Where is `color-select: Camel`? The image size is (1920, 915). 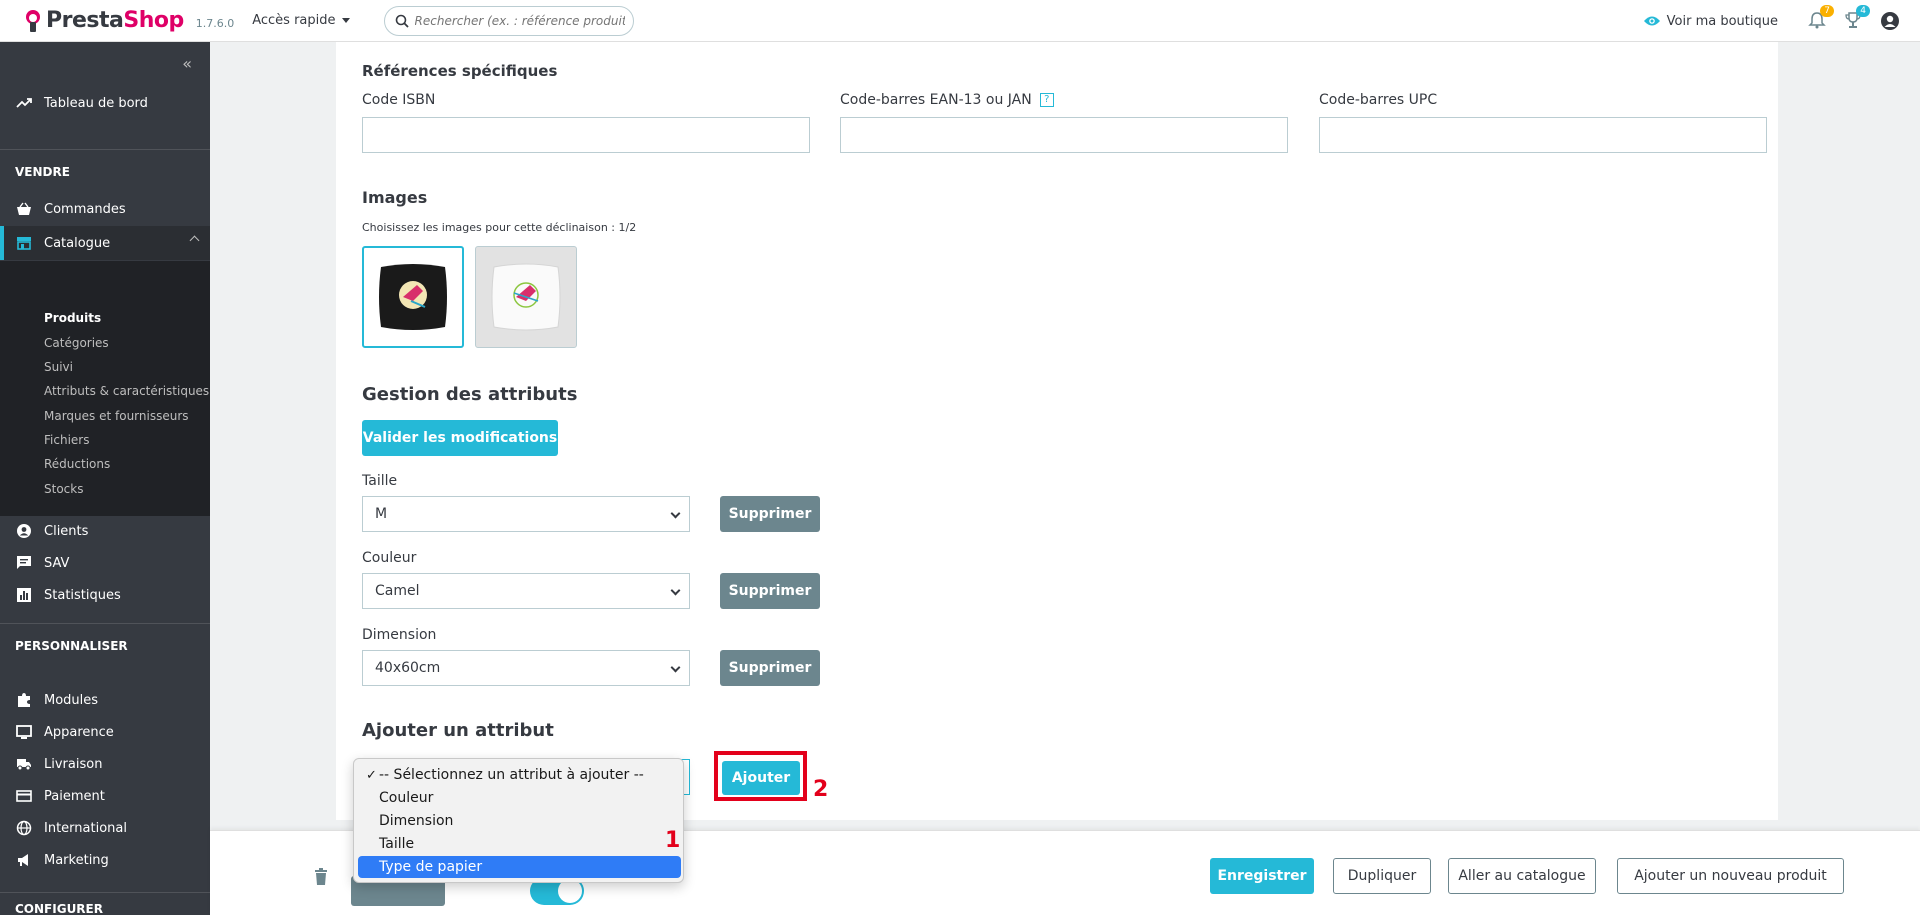
color-select: Camel is located at coordinates (526, 591).